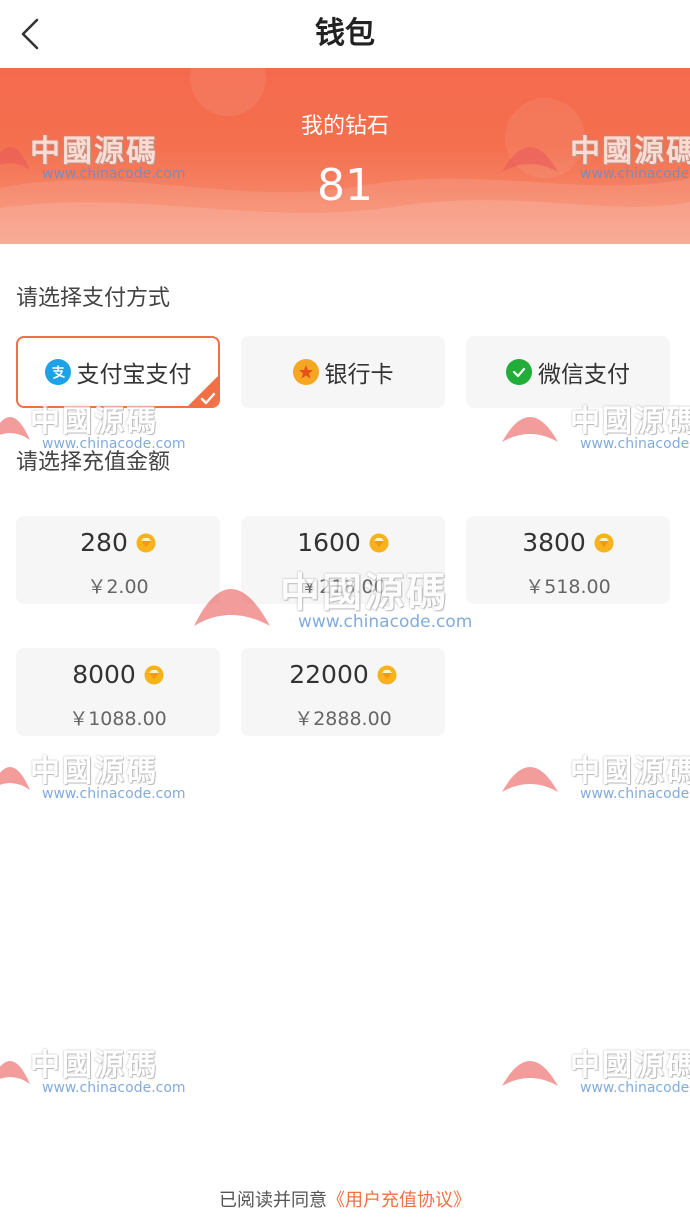 This screenshot has width=690, height=1222. Describe the element at coordinates (118, 719) in the screenshot. I see `recharge-price: ￥1088.00` at that location.